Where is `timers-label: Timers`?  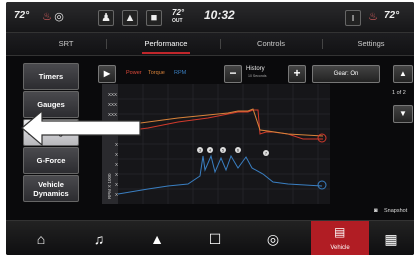
timers-label: Timers is located at coordinates (51, 76).